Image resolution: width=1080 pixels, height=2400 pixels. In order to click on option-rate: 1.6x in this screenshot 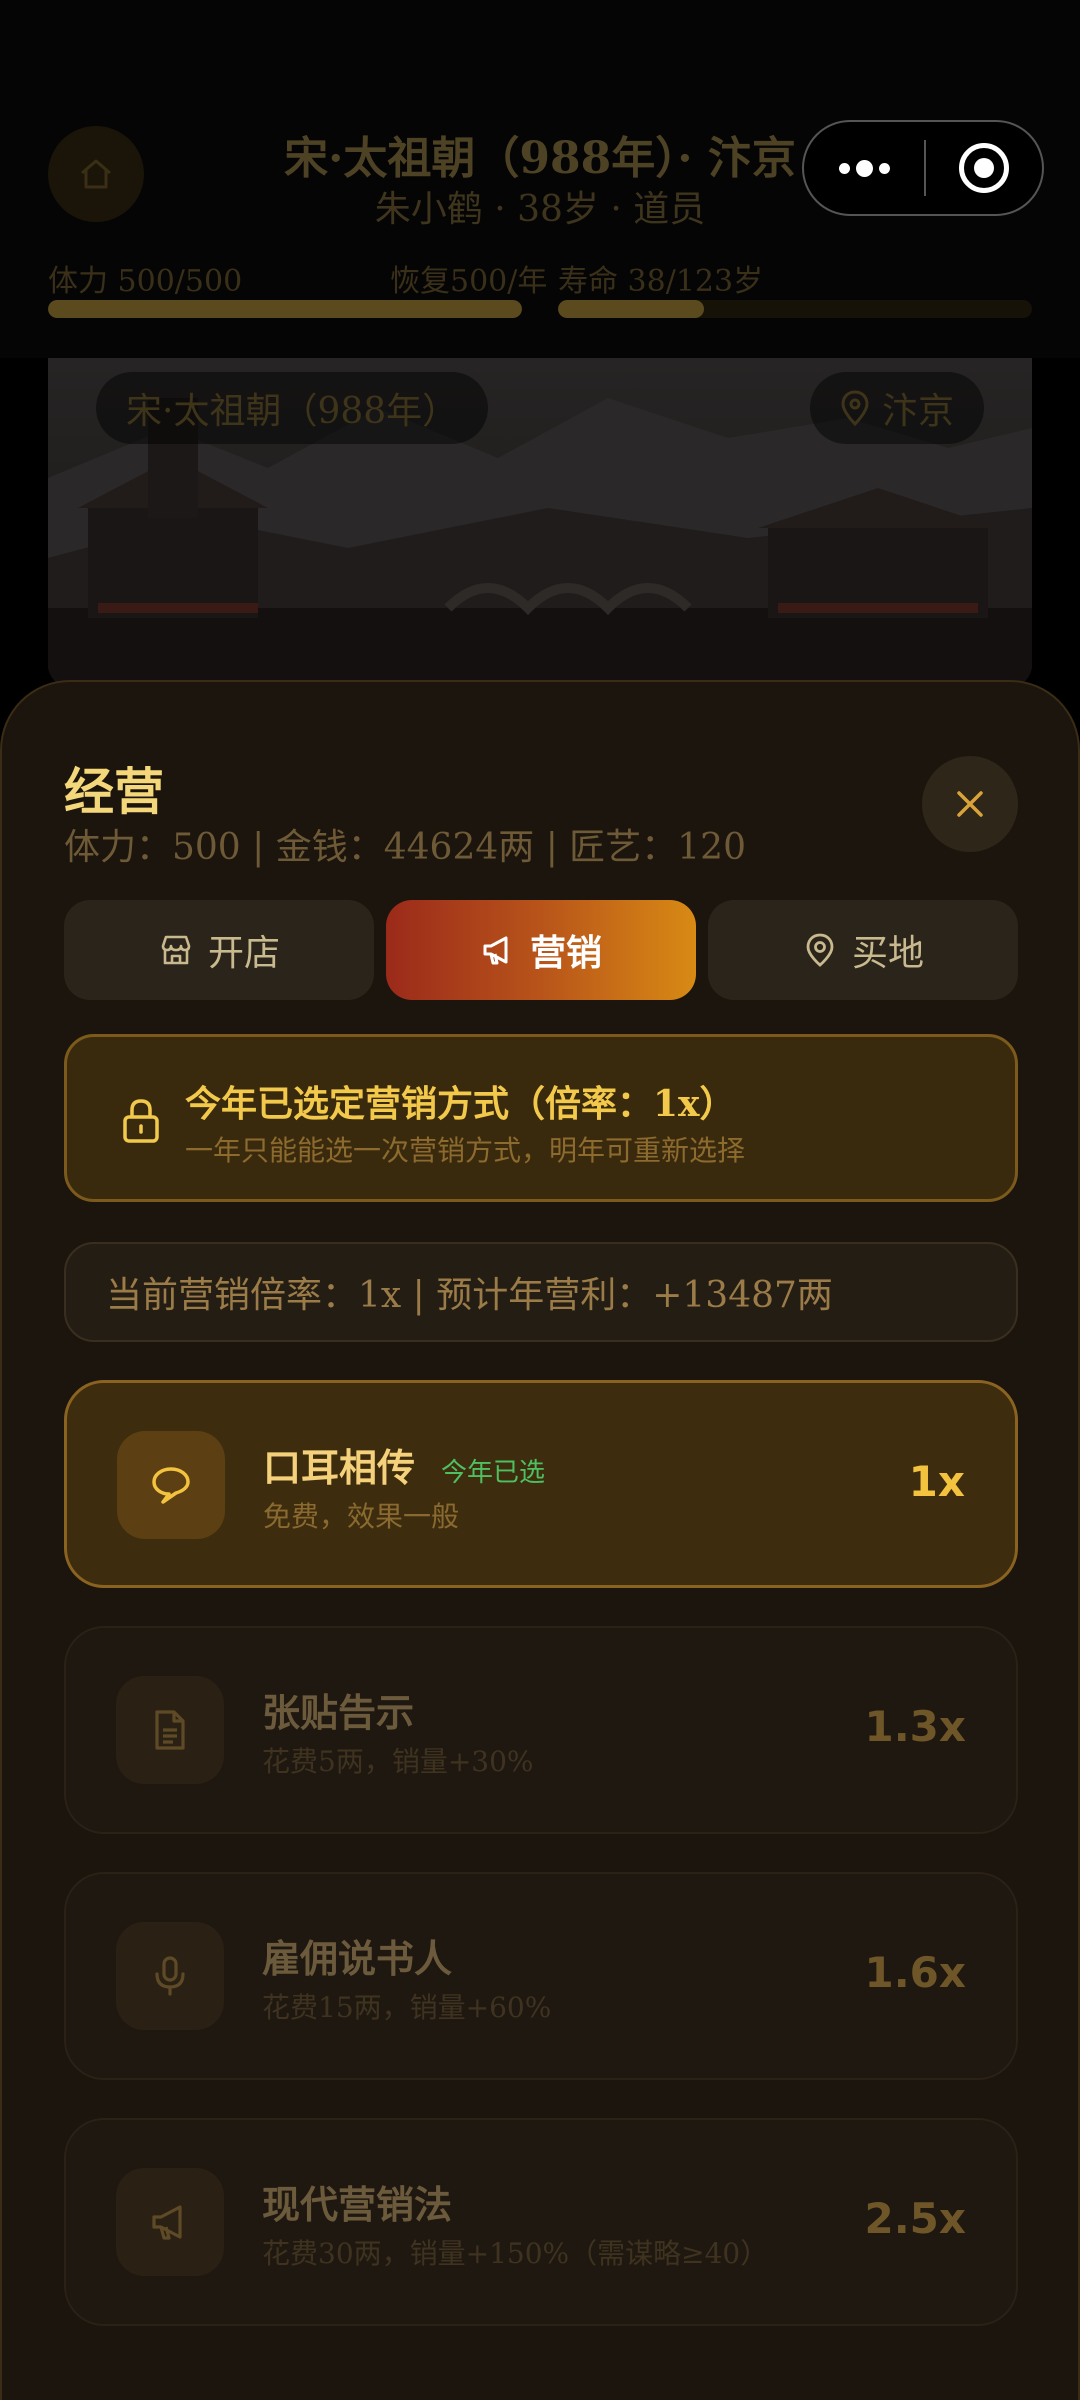, I will do `click(915, 1972)`.